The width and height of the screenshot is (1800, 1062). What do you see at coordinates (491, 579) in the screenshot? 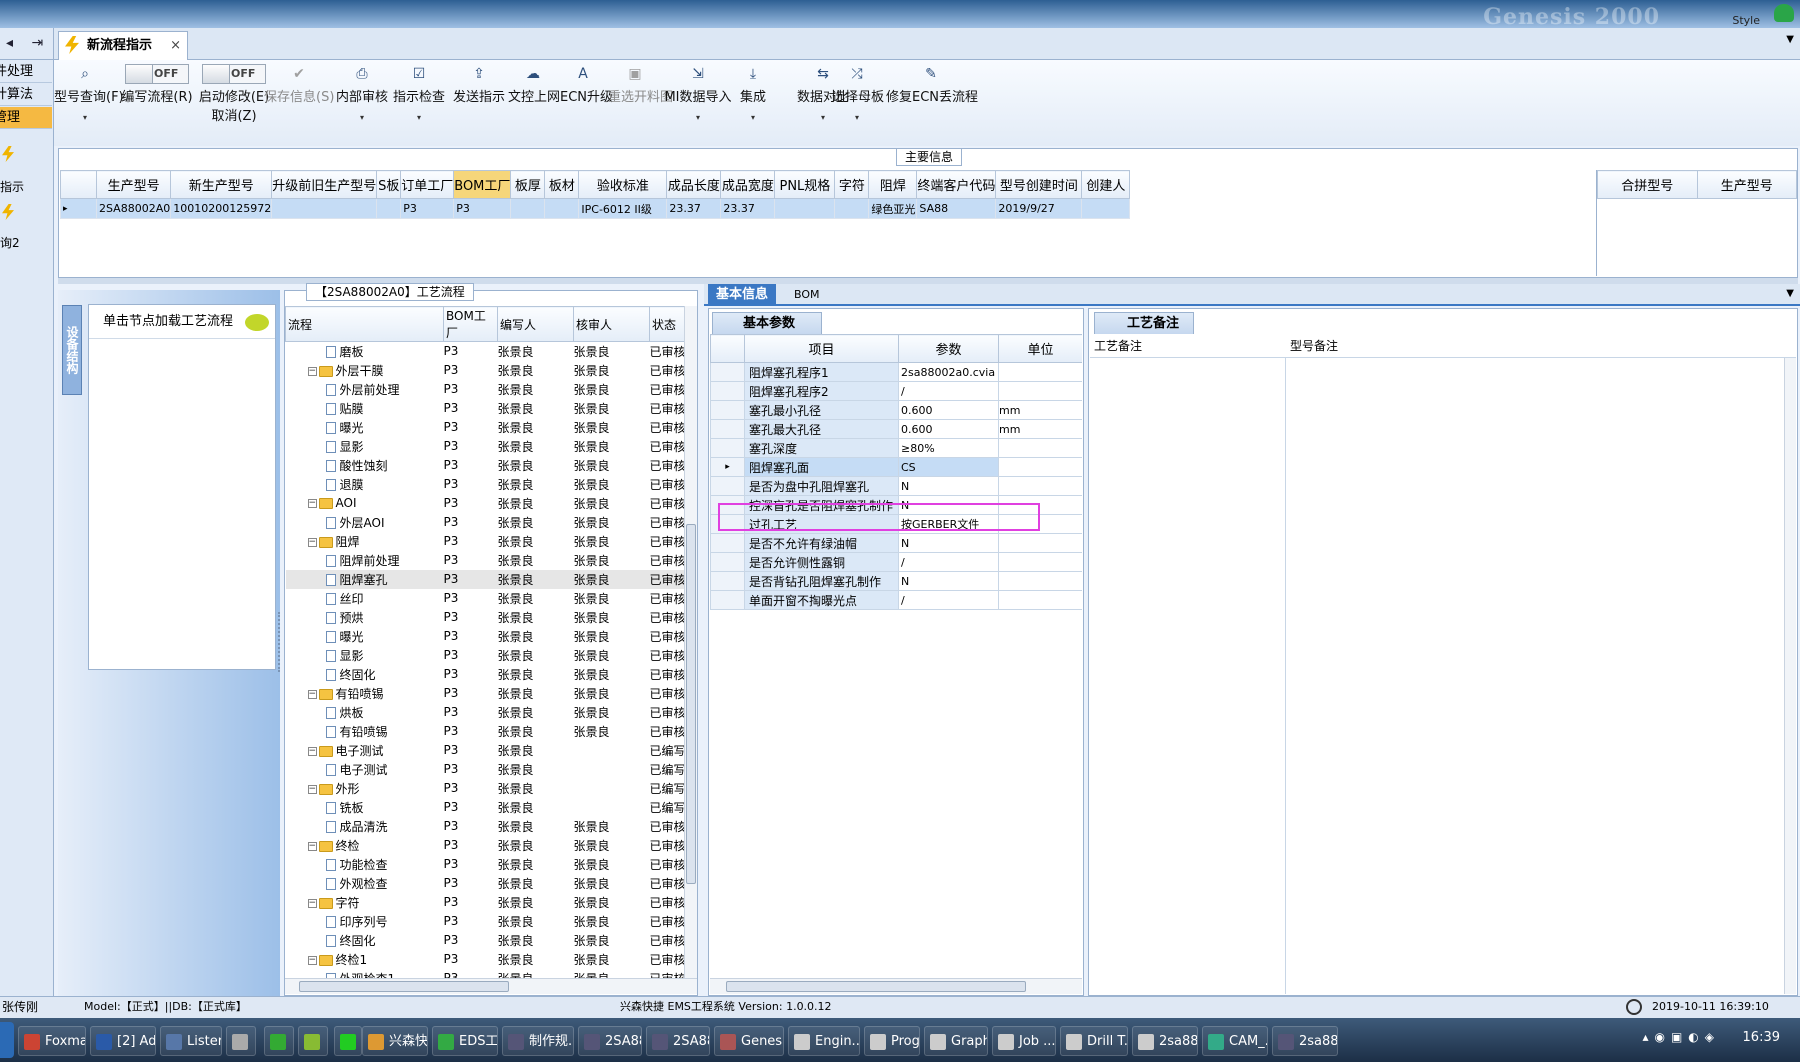
I see `tree-row: 阻焊塞孔 P3 张景良 张景良 已审核` at bounding box center [491, 579].